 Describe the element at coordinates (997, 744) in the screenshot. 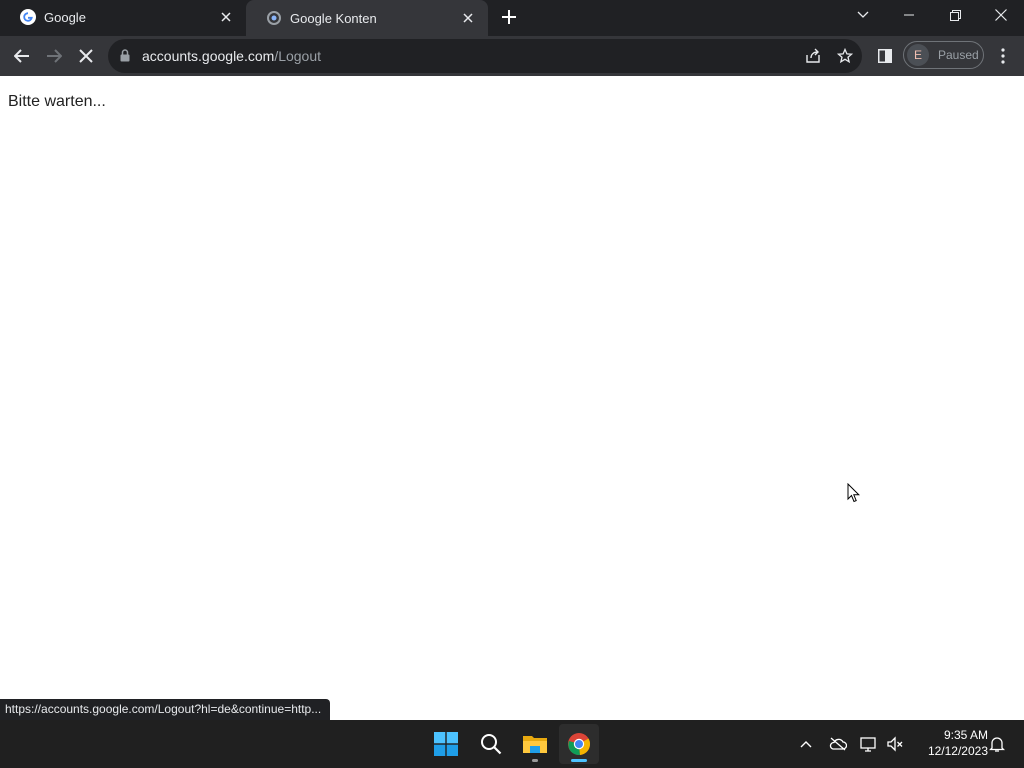

I see `notification-icon` at that location.